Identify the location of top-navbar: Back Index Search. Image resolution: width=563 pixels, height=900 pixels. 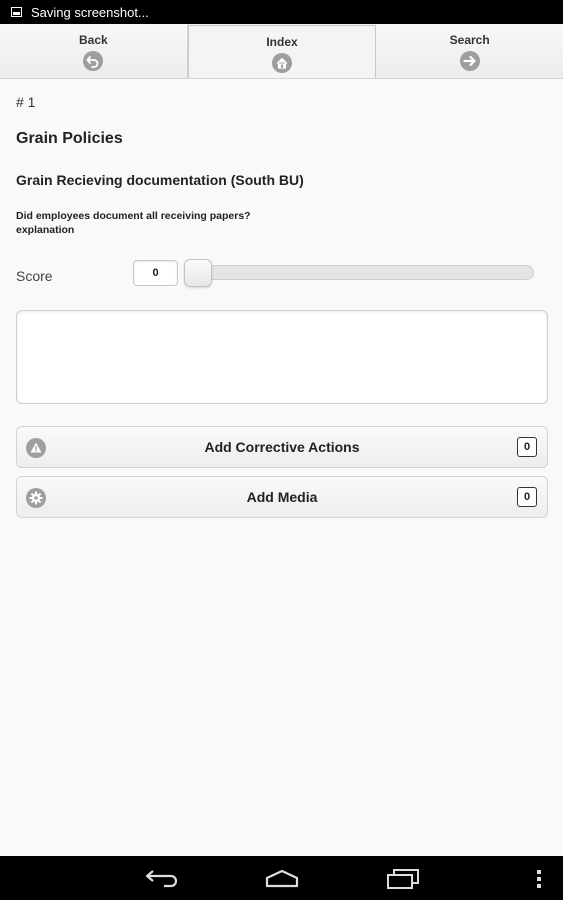
(281, 51).